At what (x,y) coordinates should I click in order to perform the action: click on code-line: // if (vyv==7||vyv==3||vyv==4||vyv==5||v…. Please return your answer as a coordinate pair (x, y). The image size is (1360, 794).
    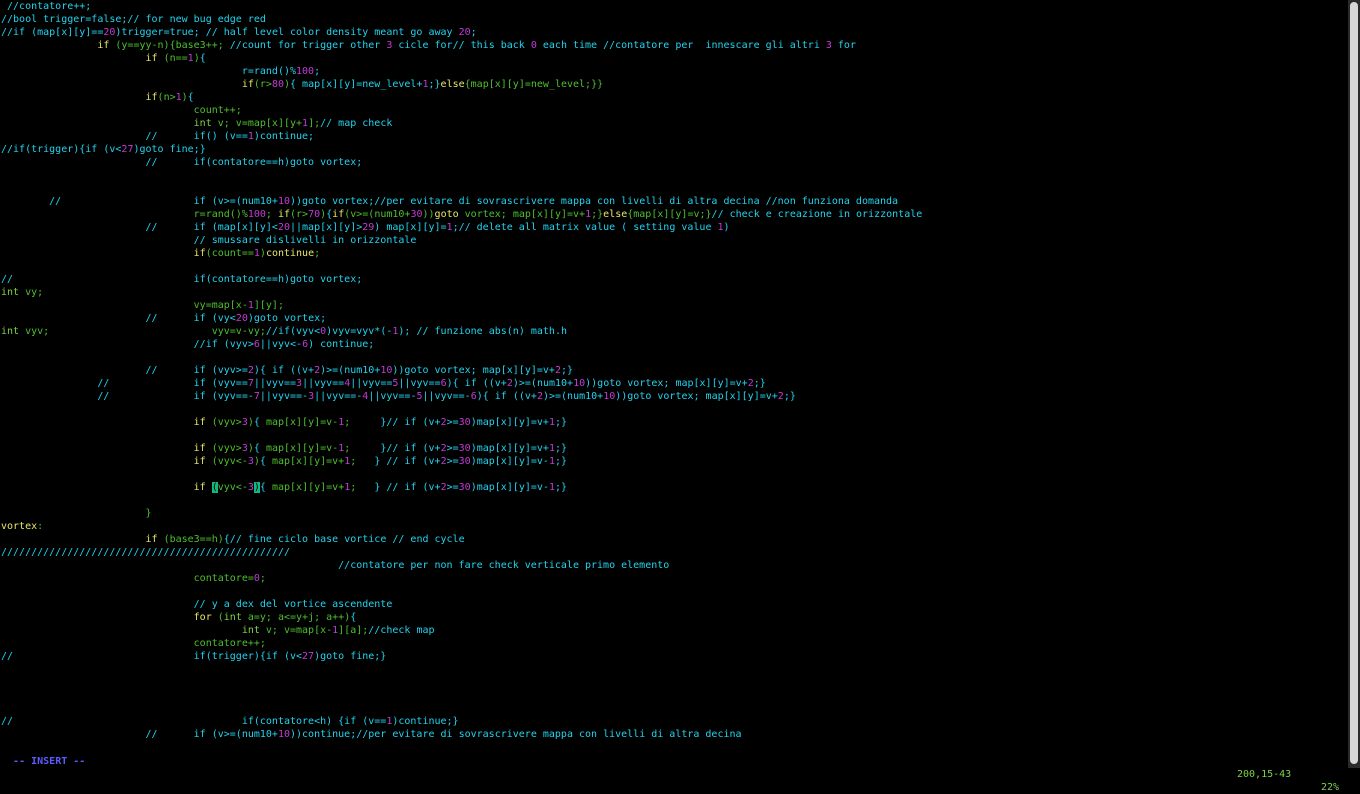
    Looking at the image, I should click on (674, 383).